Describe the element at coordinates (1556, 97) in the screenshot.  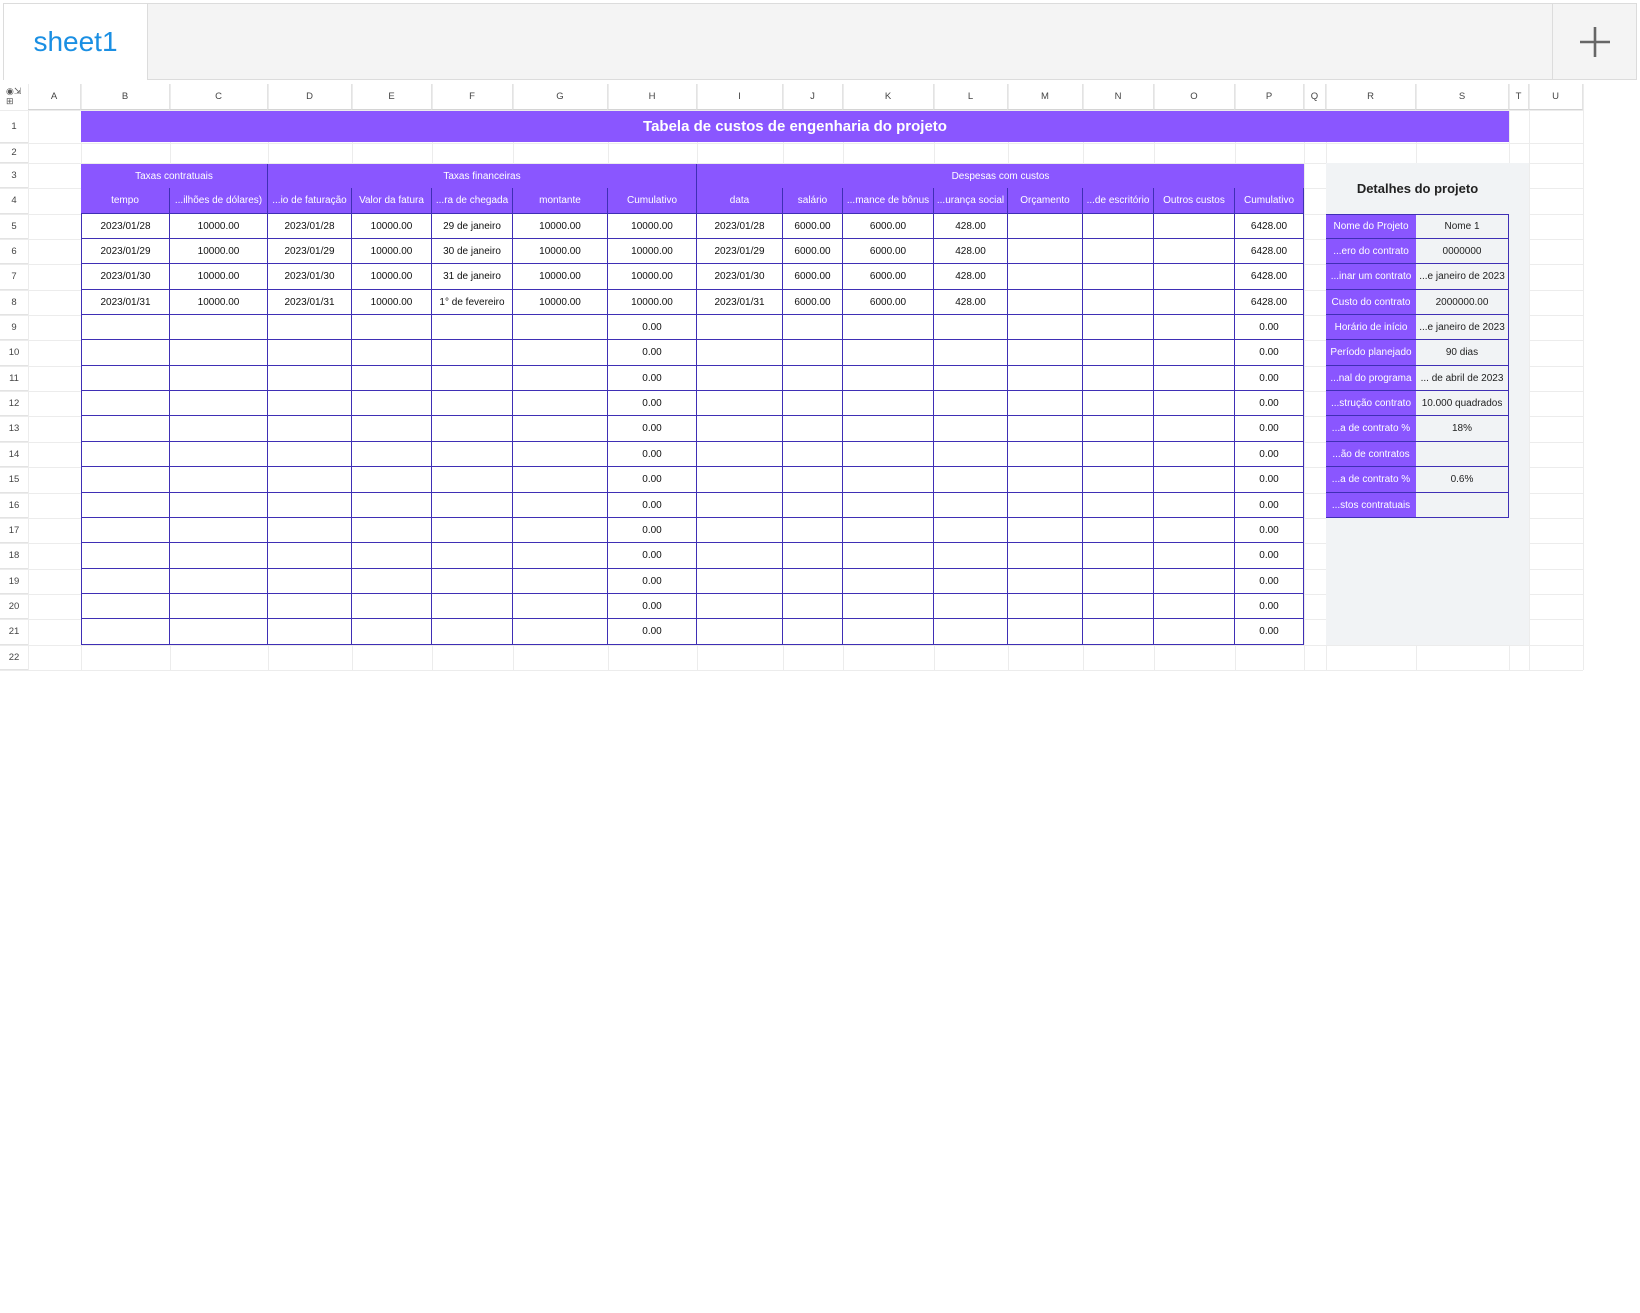
I see `column-header: U` at that location.